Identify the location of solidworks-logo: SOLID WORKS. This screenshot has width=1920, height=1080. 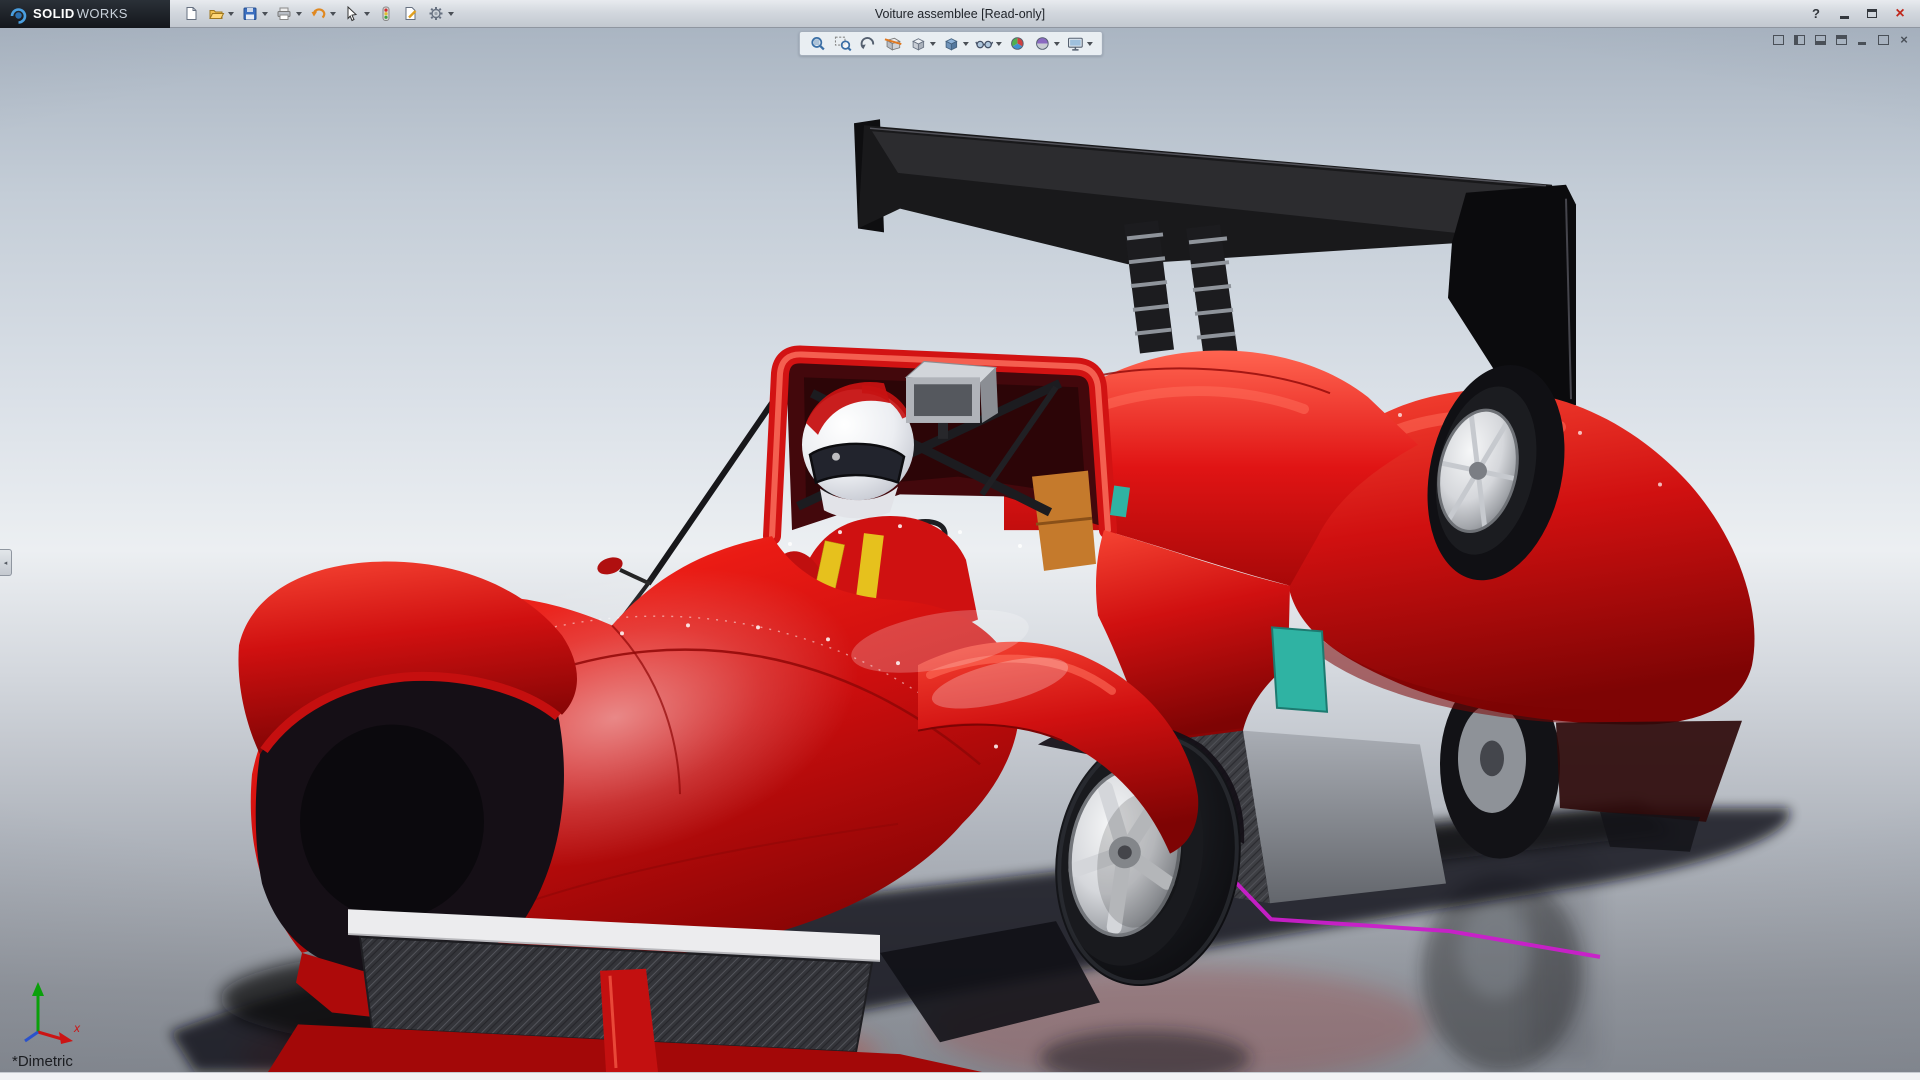
(85, 14).